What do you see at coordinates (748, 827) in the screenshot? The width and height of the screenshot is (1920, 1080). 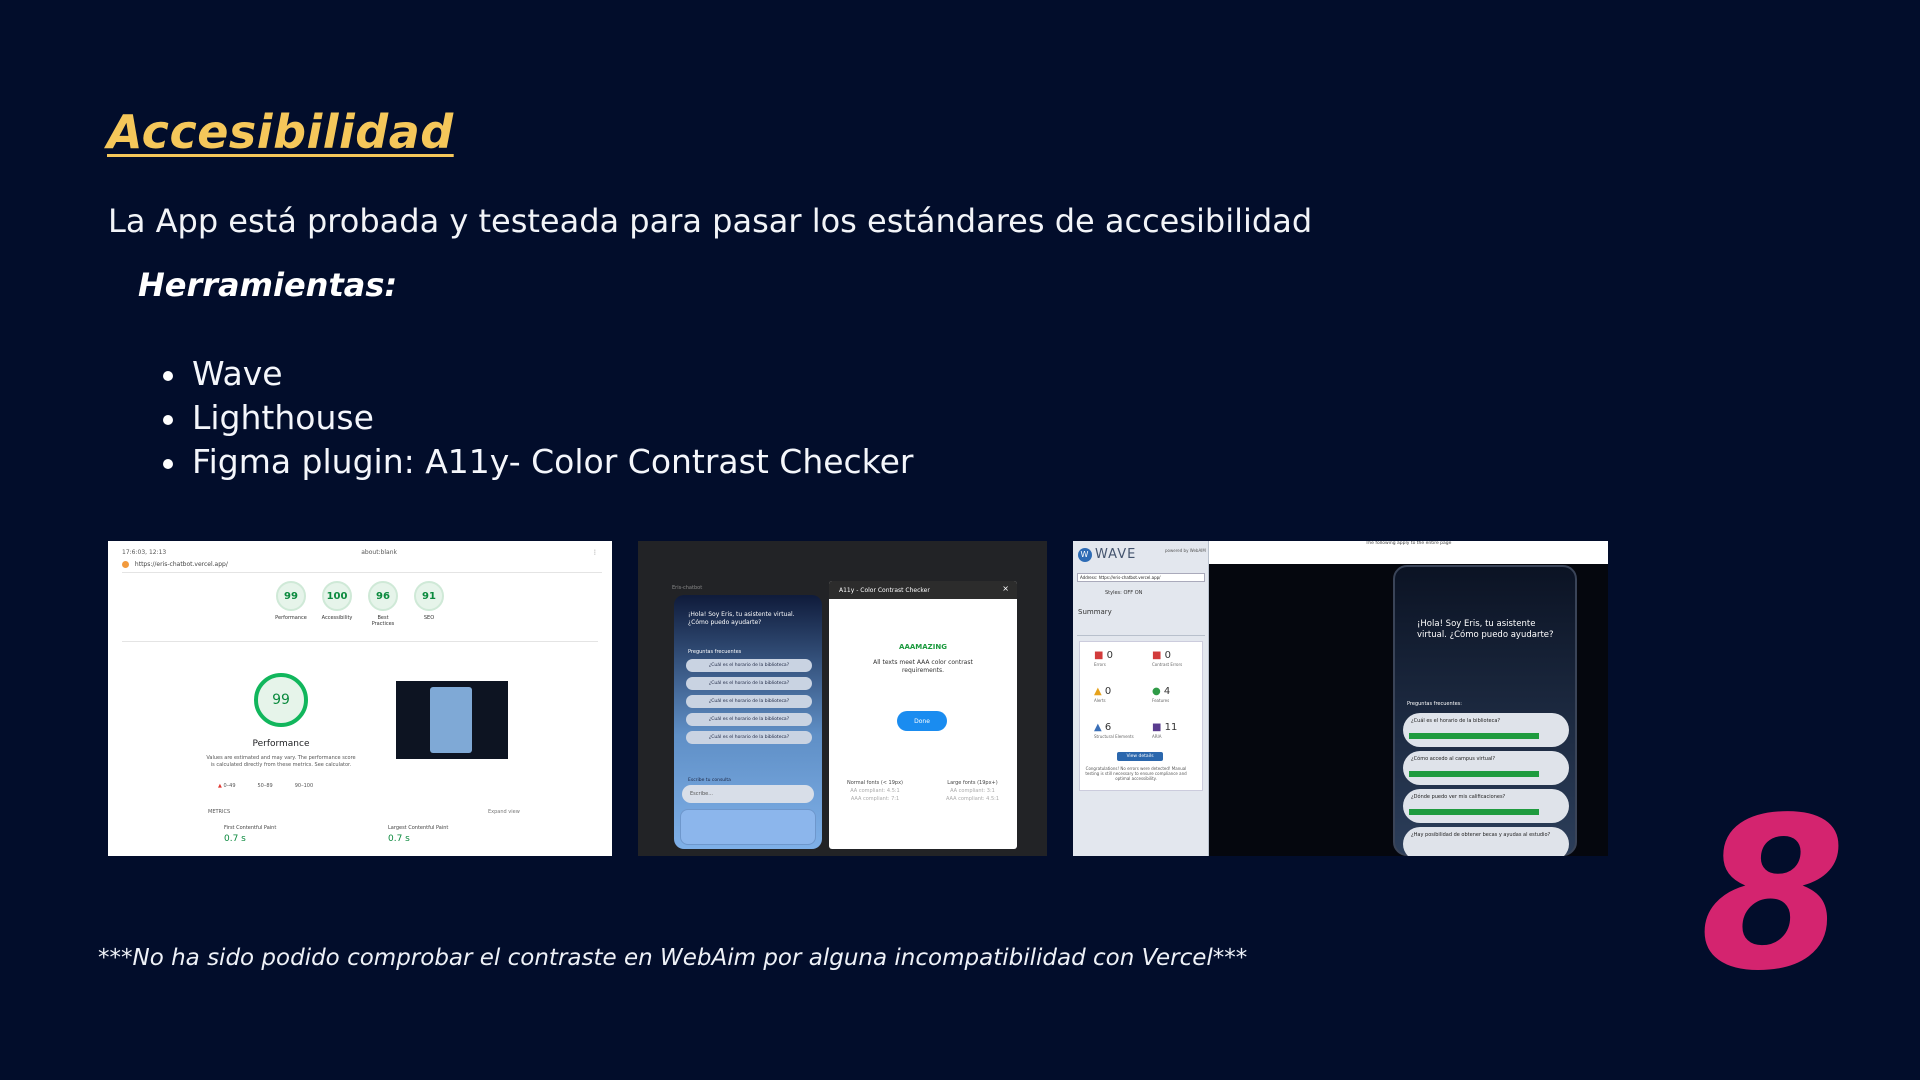 I see `bottom-nav` at bounding box center [748, 827].